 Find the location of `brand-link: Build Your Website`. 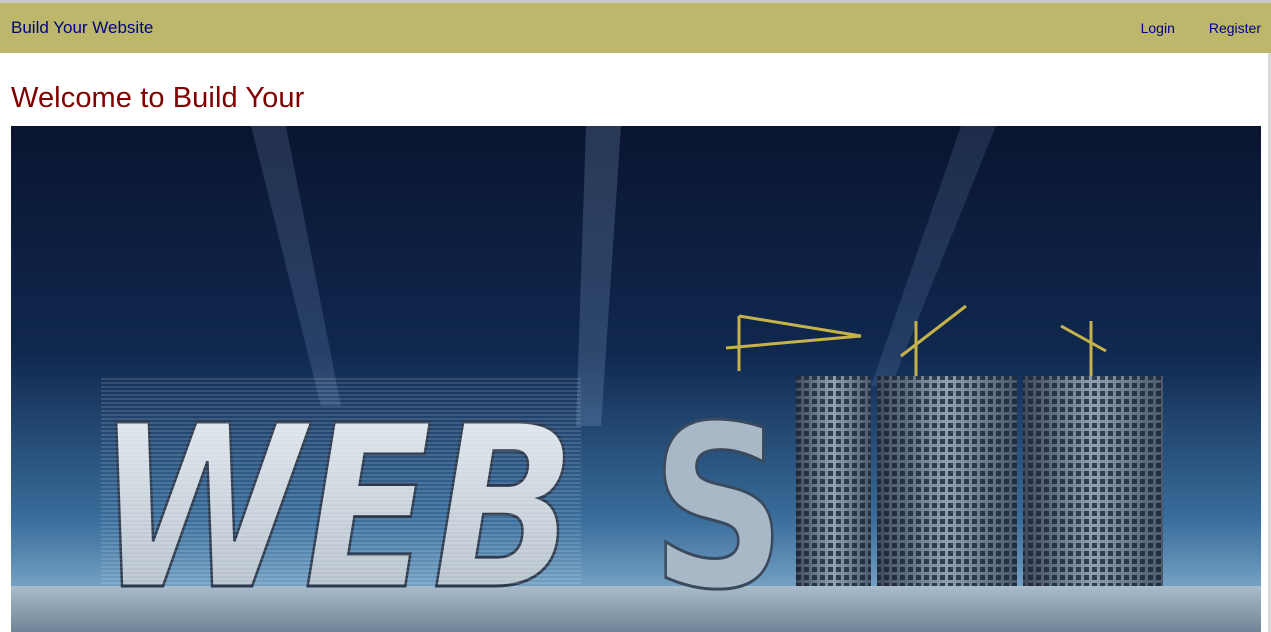

brand-link: Build Your Website is located at coordinates (82, 28).